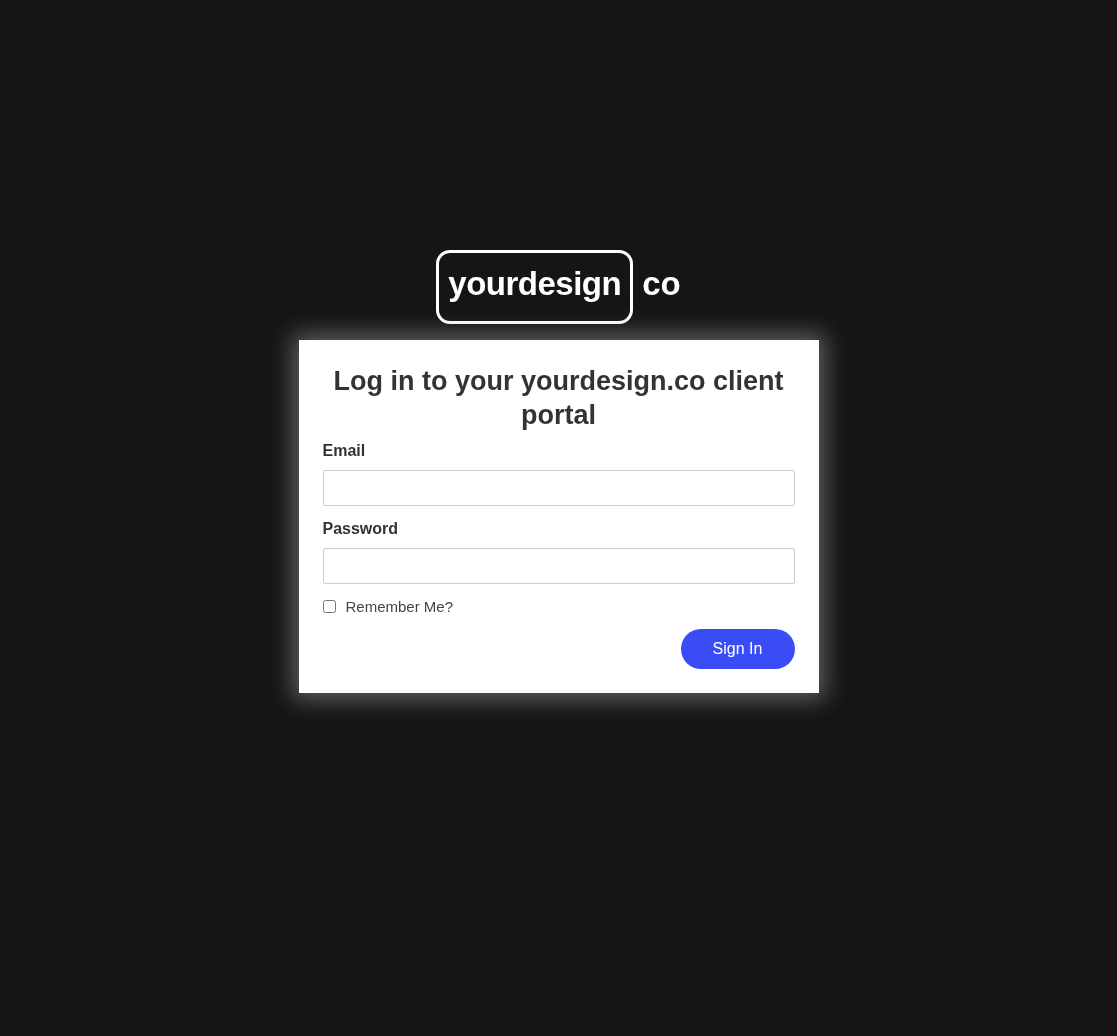 This screenshot has width=1117, height=1036. I want to click on field-label: Password, so click(361, 529).